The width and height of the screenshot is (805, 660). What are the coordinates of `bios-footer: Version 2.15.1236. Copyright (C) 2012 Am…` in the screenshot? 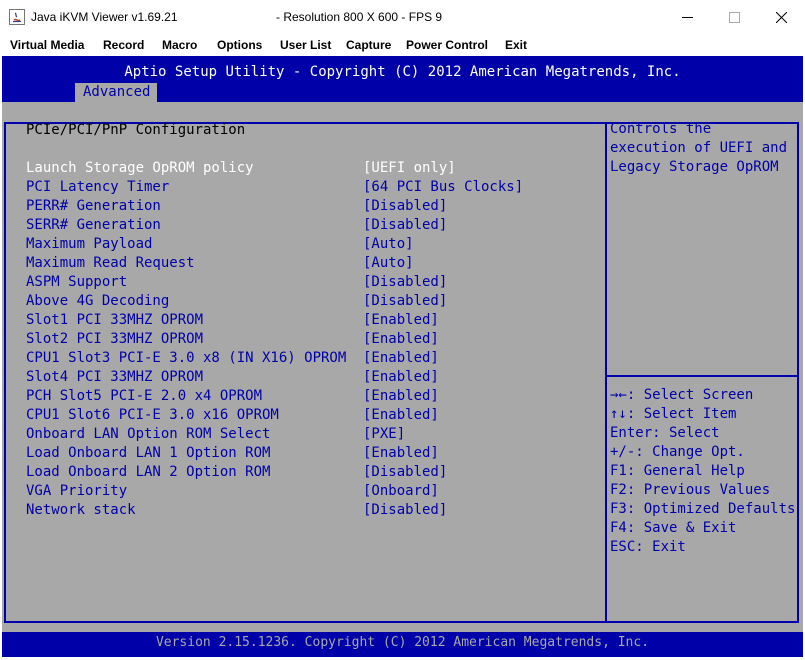 It's located at (402, 642).